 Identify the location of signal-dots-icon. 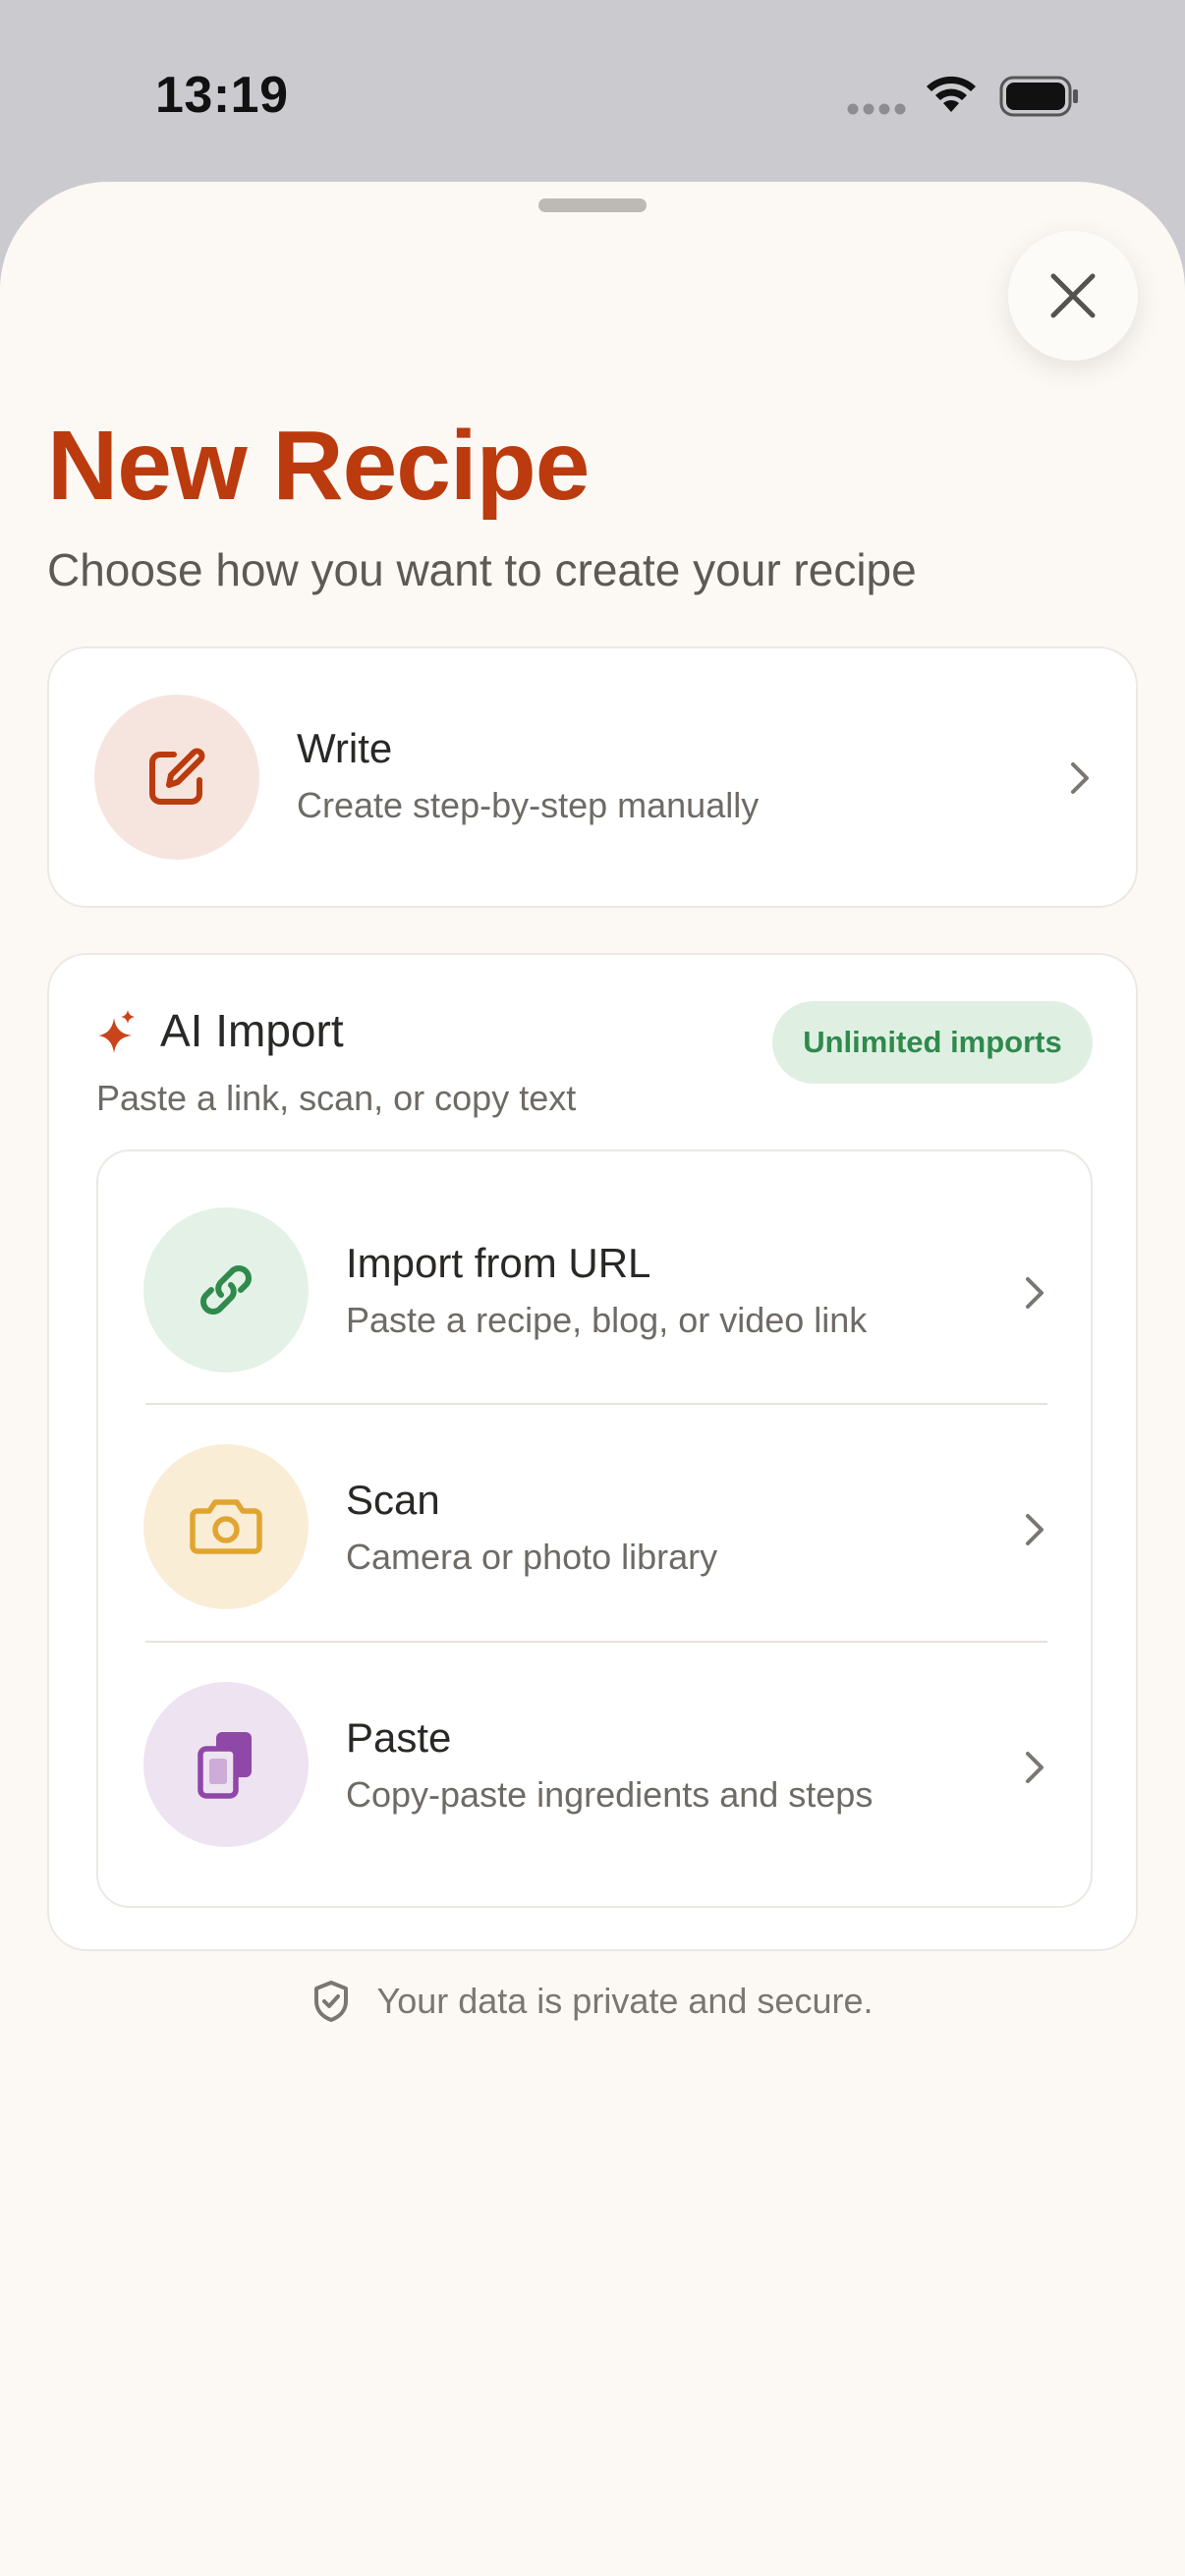
(877, 109).